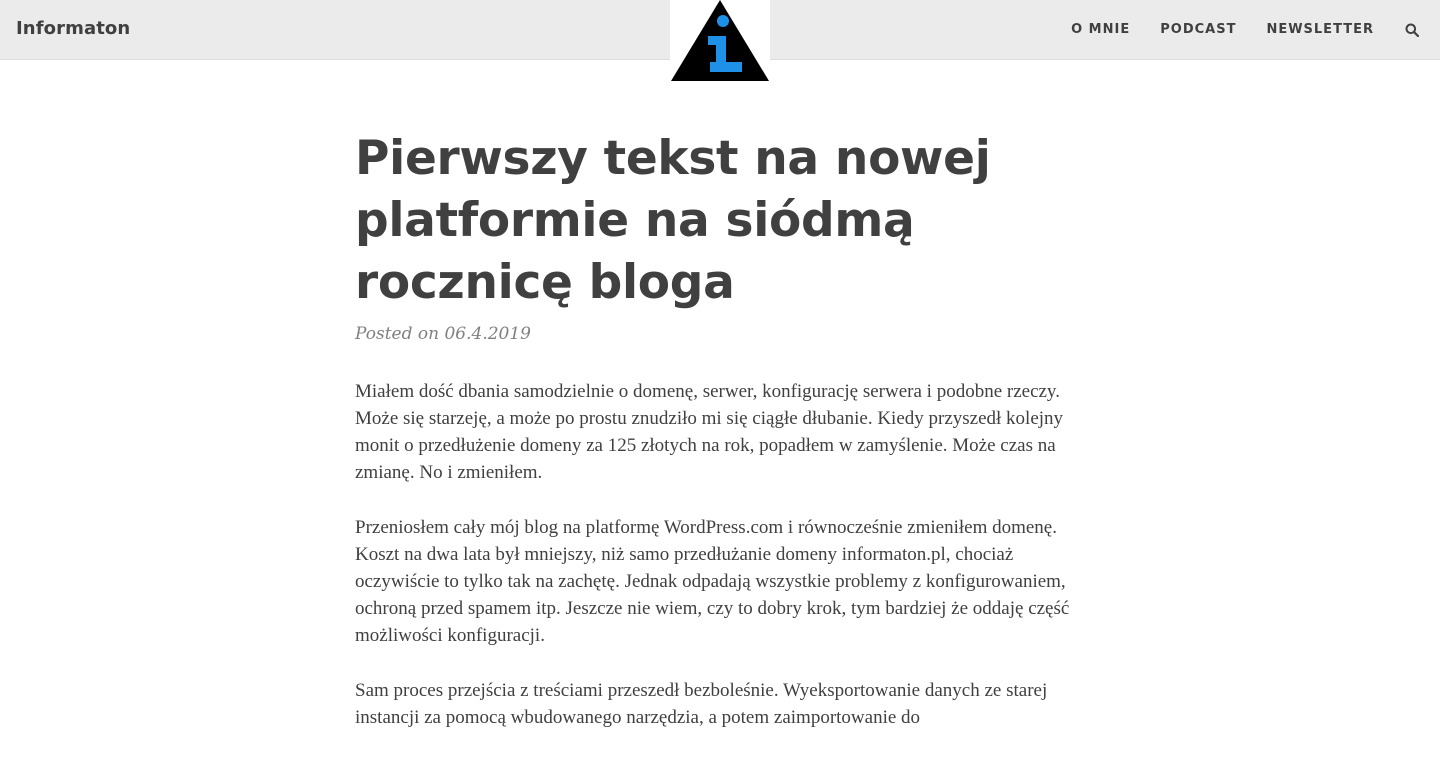  I want to click on main-nav: O MNIE PODCAST NEWSLETTER, so click(1231, 30).